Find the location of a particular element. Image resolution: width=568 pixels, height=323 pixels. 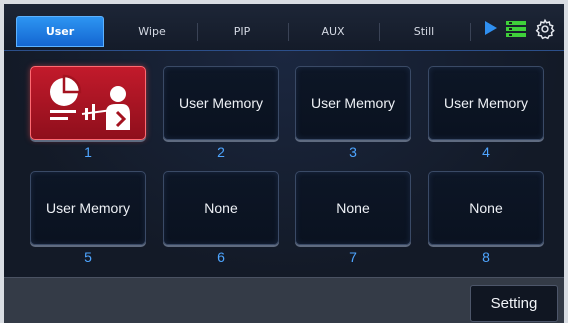

memory-slot-4: User Memory is located at coordinates (486, 103).